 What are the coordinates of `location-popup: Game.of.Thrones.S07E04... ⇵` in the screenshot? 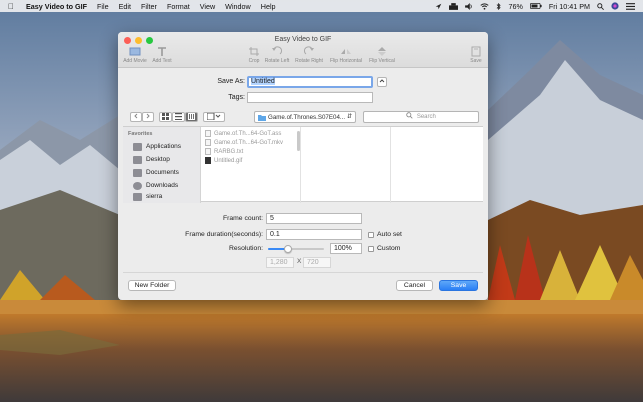 It's located at (305, 117).